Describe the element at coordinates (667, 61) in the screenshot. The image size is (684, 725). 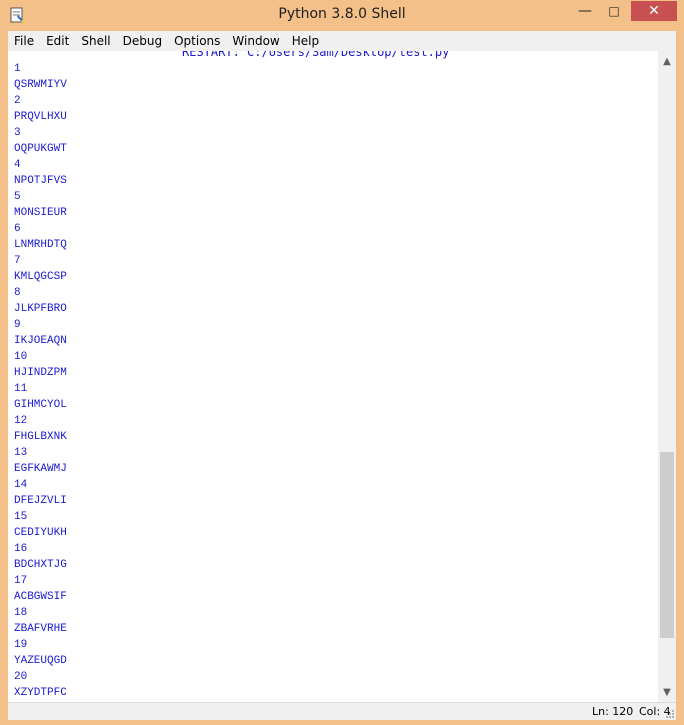
I see `scroll-up-arrow-icon: ▲` at that location.